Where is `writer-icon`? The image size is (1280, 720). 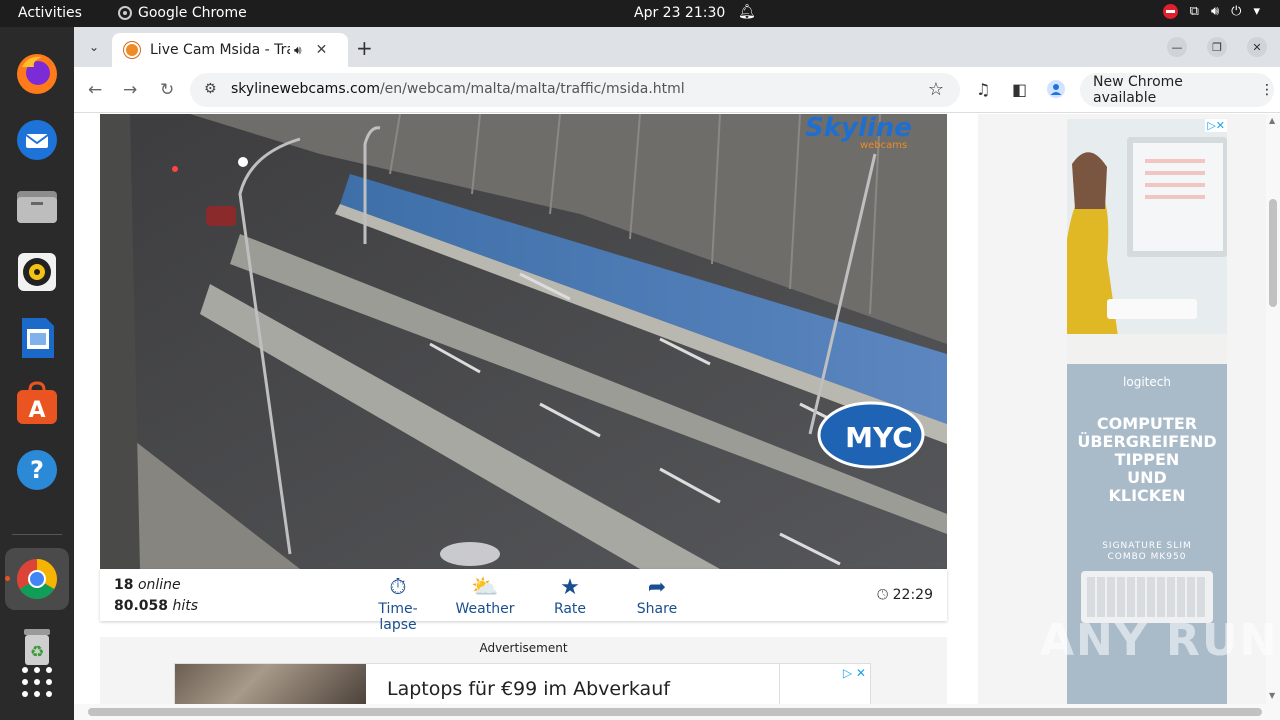 writer-icon is located at coordinates (37, 338).